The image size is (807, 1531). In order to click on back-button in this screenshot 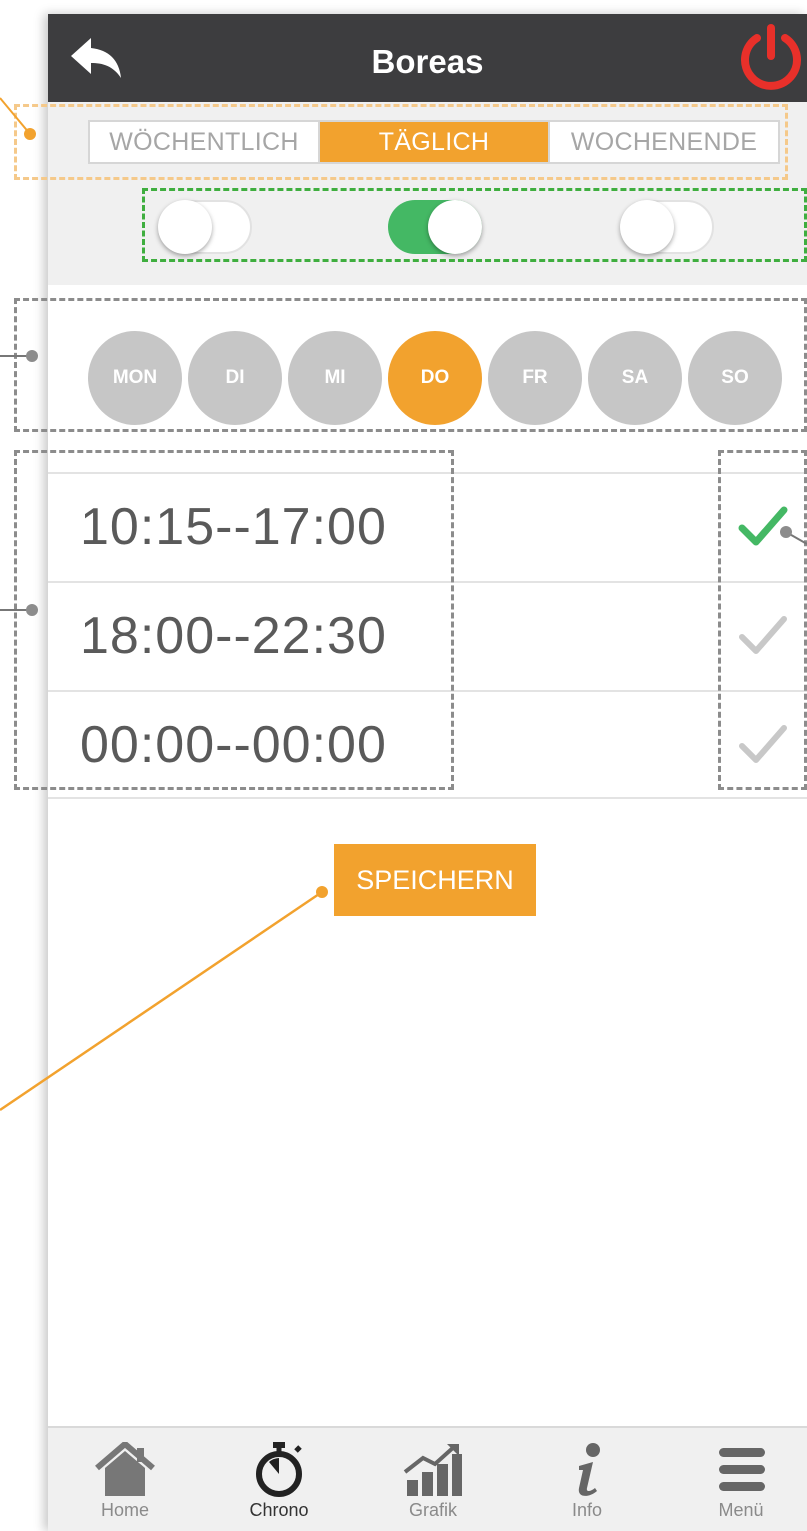, I will do `click(96, 58)`.